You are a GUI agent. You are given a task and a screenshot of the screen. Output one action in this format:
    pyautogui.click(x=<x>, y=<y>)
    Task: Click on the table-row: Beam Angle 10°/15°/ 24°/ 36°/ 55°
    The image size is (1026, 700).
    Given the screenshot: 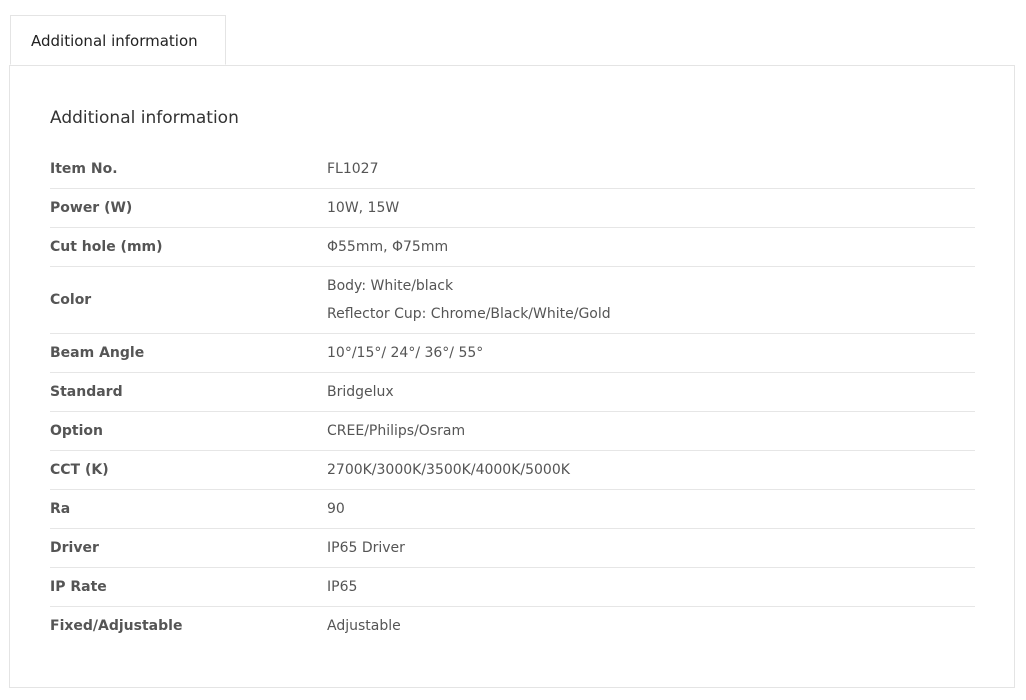 What is the action you would take?
    pyautogui.click(x=512, y=353)
    